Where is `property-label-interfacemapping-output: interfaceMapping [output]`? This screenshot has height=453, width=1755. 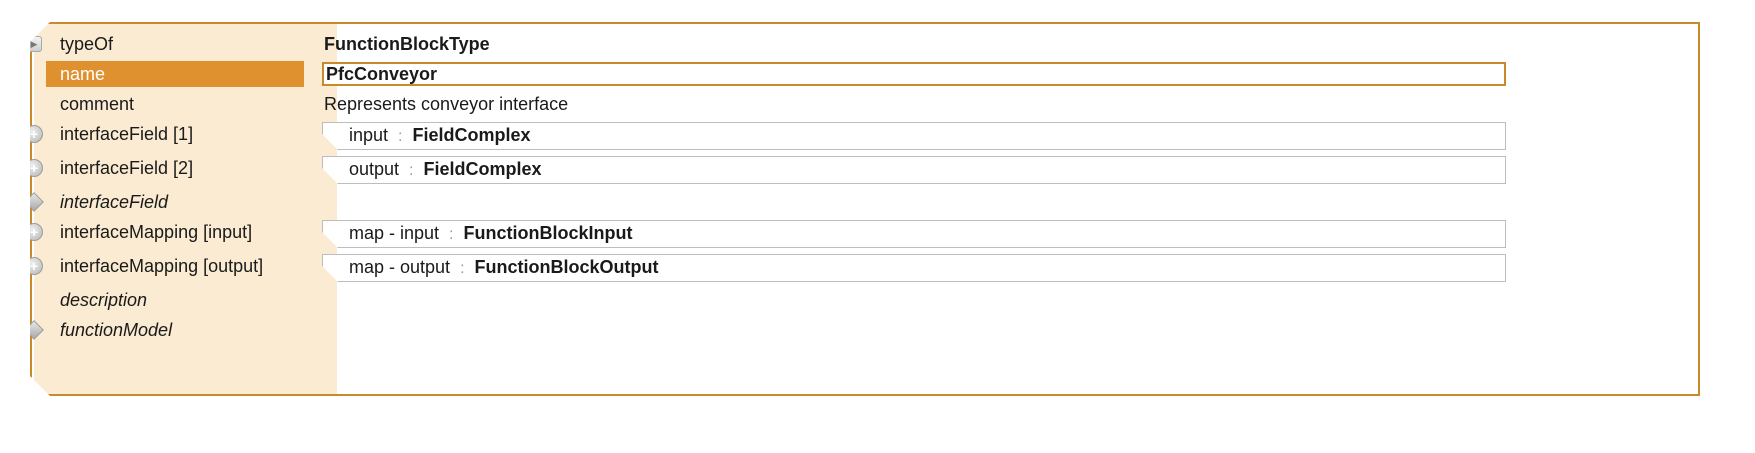
property-label-interfacemapping-output: interfaceMapping [output] is located at coordinates (162, 265).